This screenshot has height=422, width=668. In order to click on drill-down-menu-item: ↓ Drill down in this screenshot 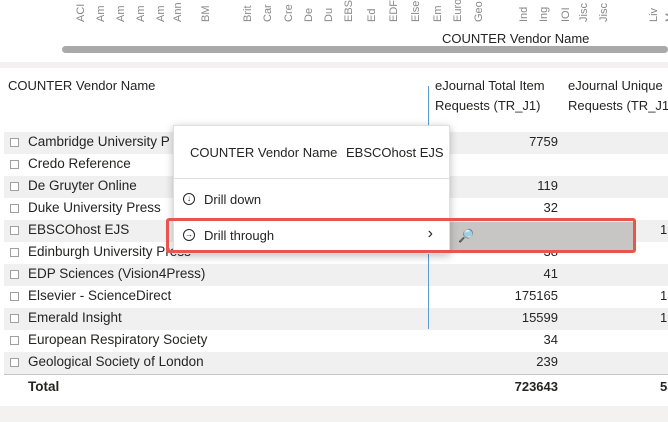, I will do `click(311, 200)`.